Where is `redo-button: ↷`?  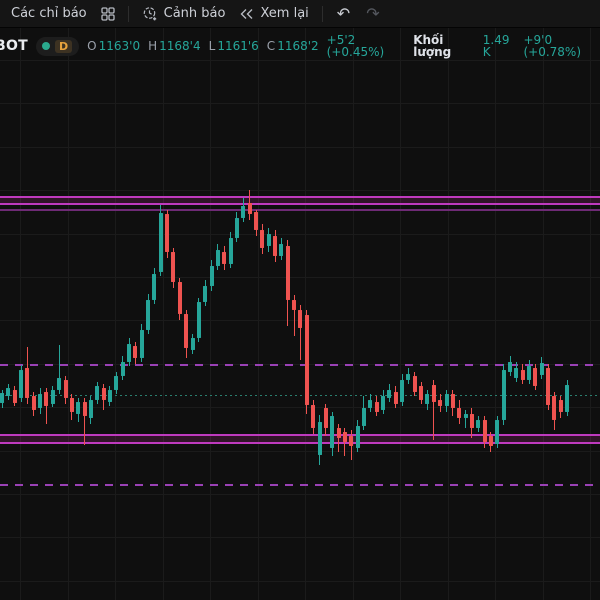
redo-button: ↷ is located at coordinates (372, 14).